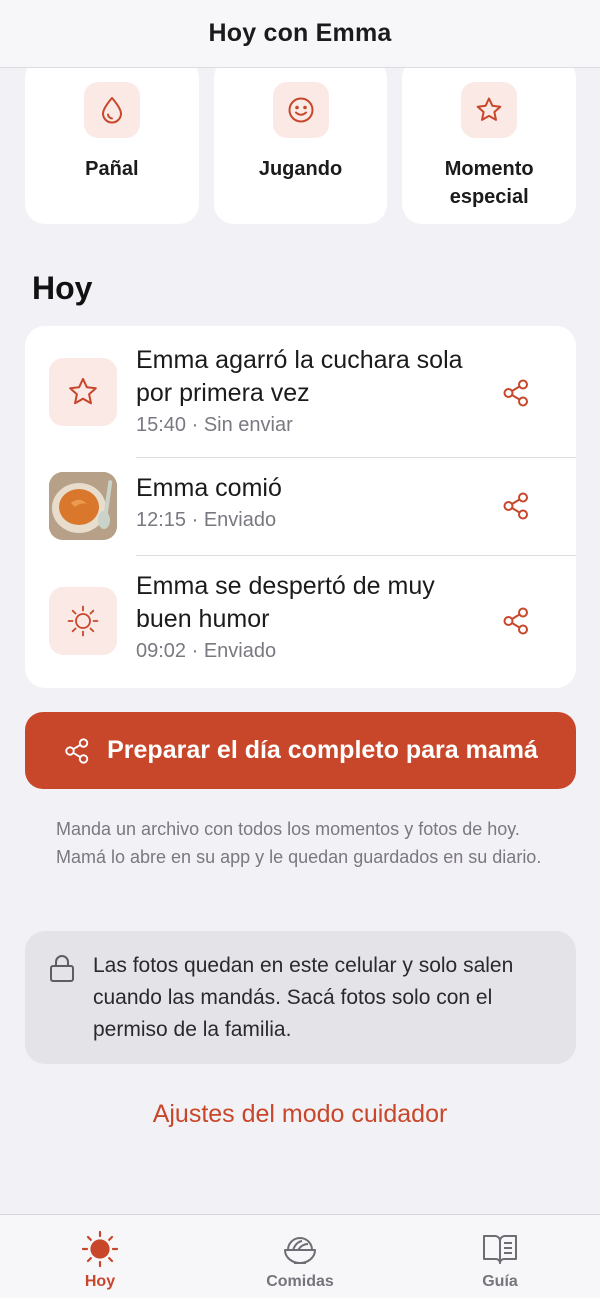  I want to click on quick-action-diaper: Pañal, so click(112, 141).